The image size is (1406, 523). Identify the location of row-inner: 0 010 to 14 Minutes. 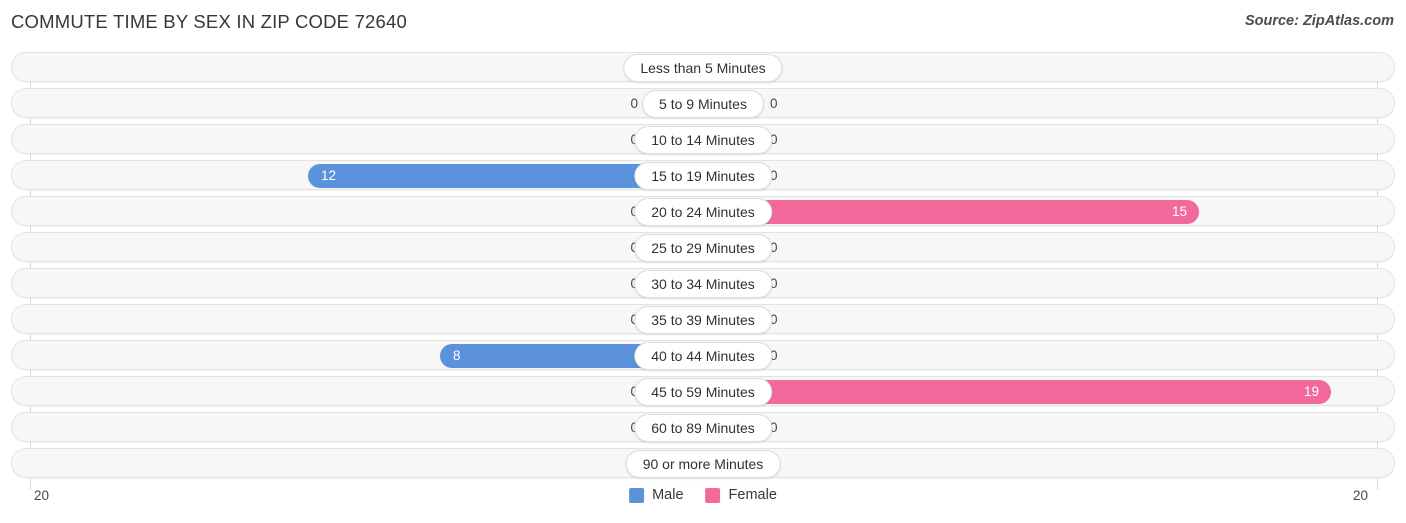
(703, 139).